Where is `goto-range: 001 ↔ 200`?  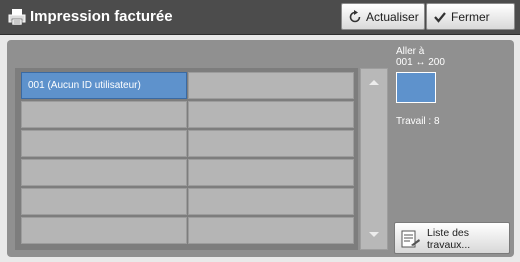 goto-range: 001 ↔ 200 is located at coordinates (420, 62).